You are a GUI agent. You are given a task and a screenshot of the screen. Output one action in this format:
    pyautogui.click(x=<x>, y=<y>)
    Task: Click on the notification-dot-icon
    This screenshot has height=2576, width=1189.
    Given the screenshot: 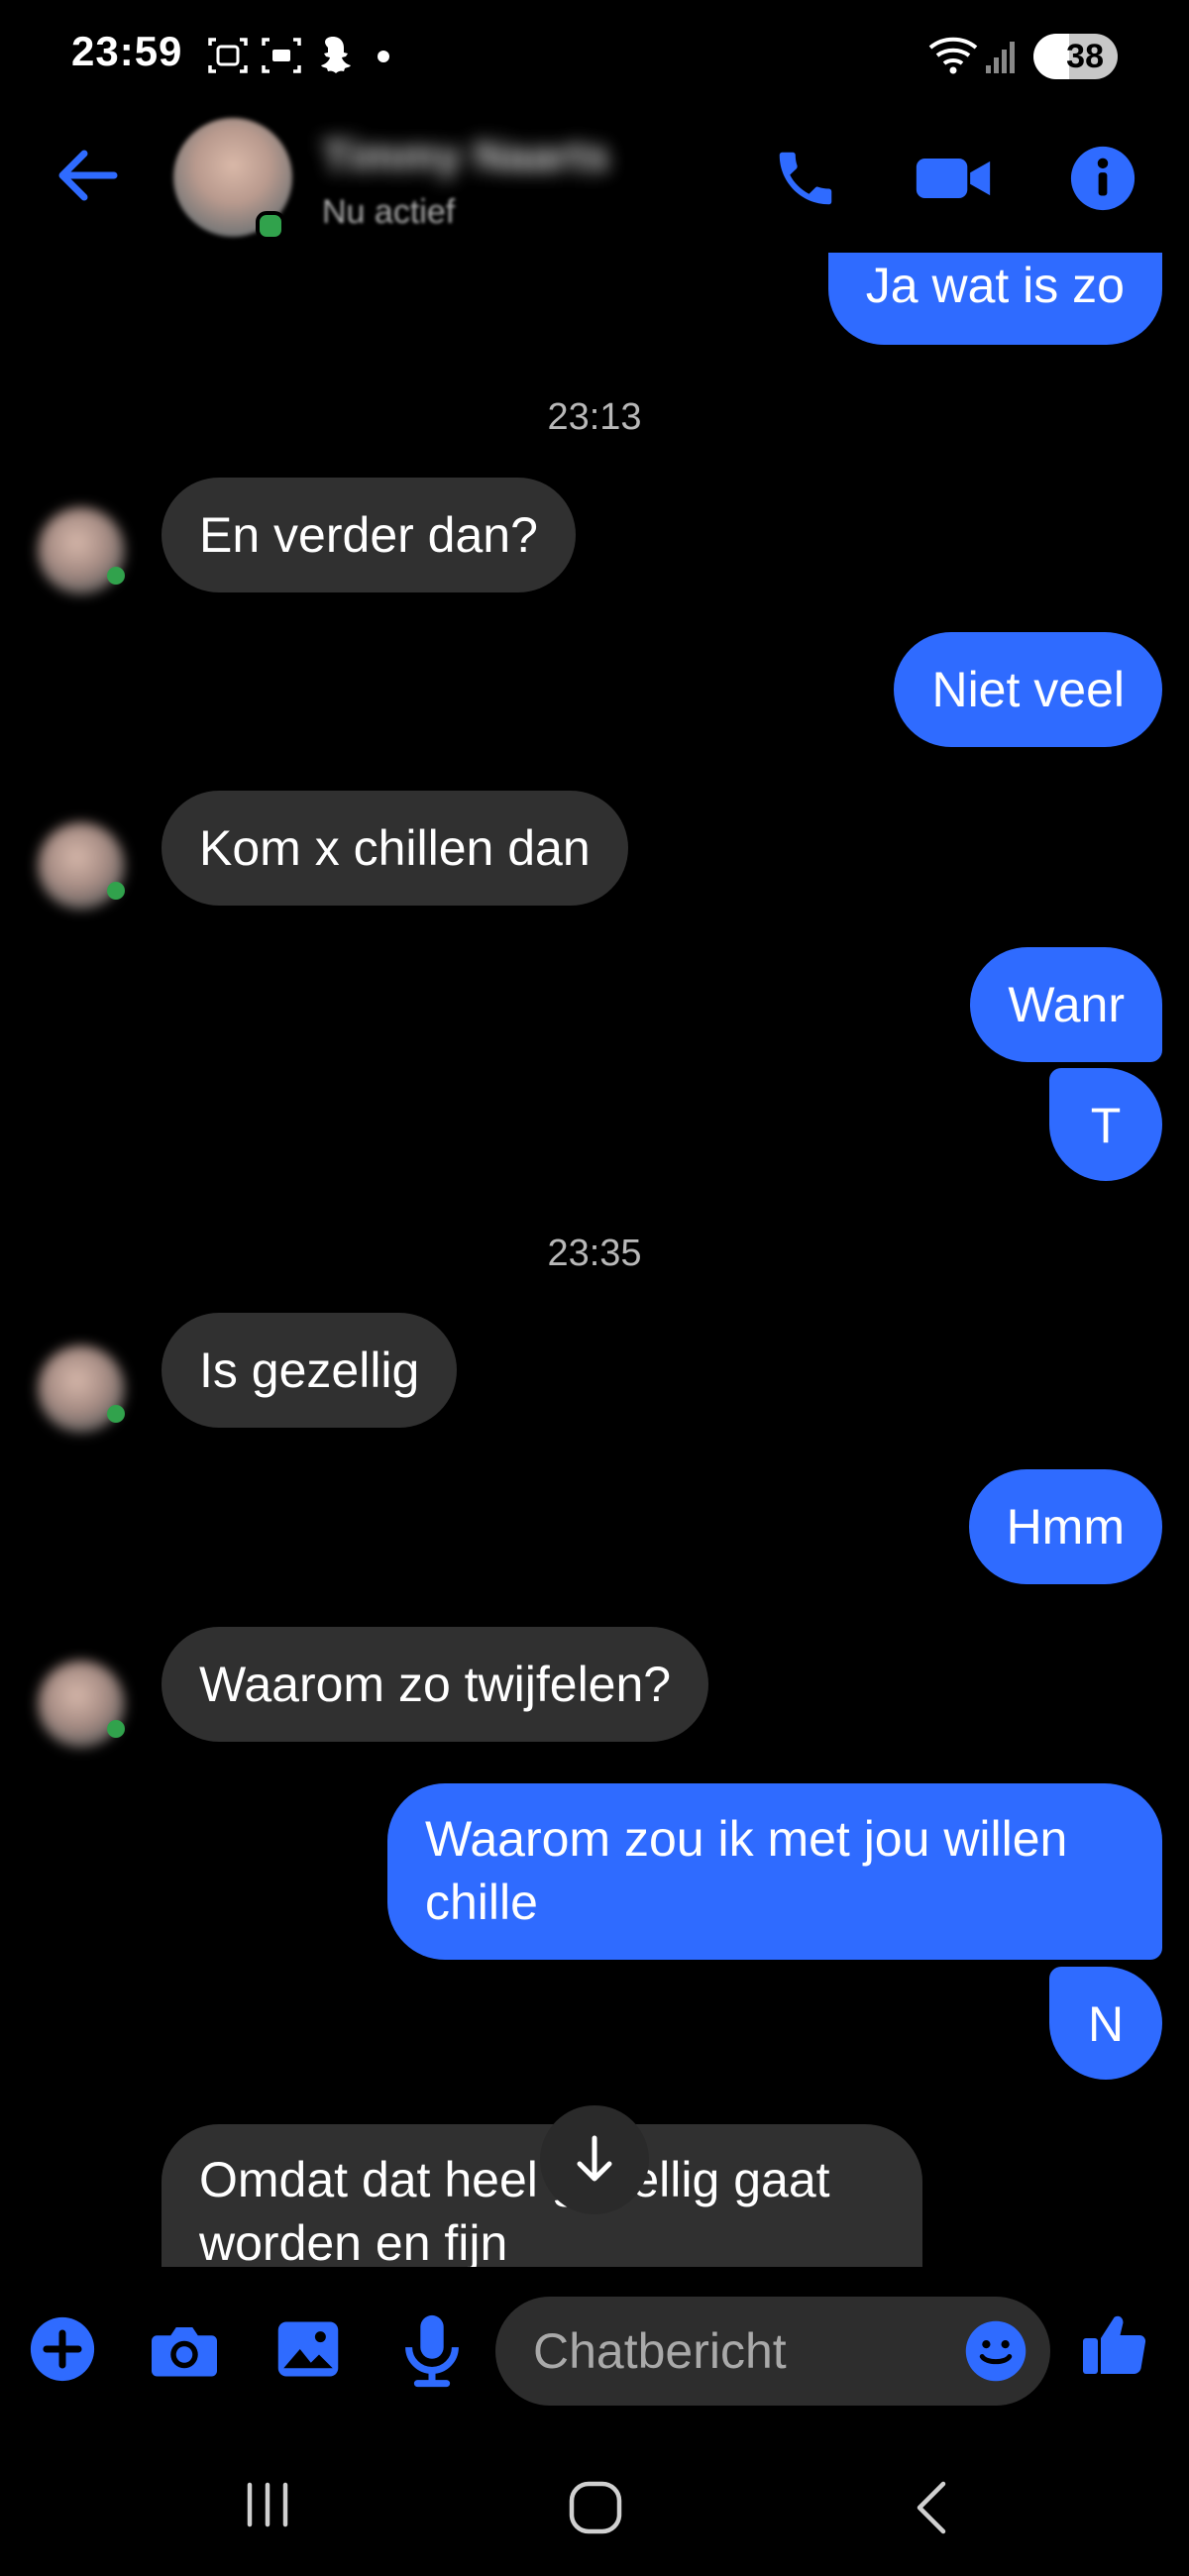 What is the action you would take?
    pyautogui.click(x=384, y=56)
    